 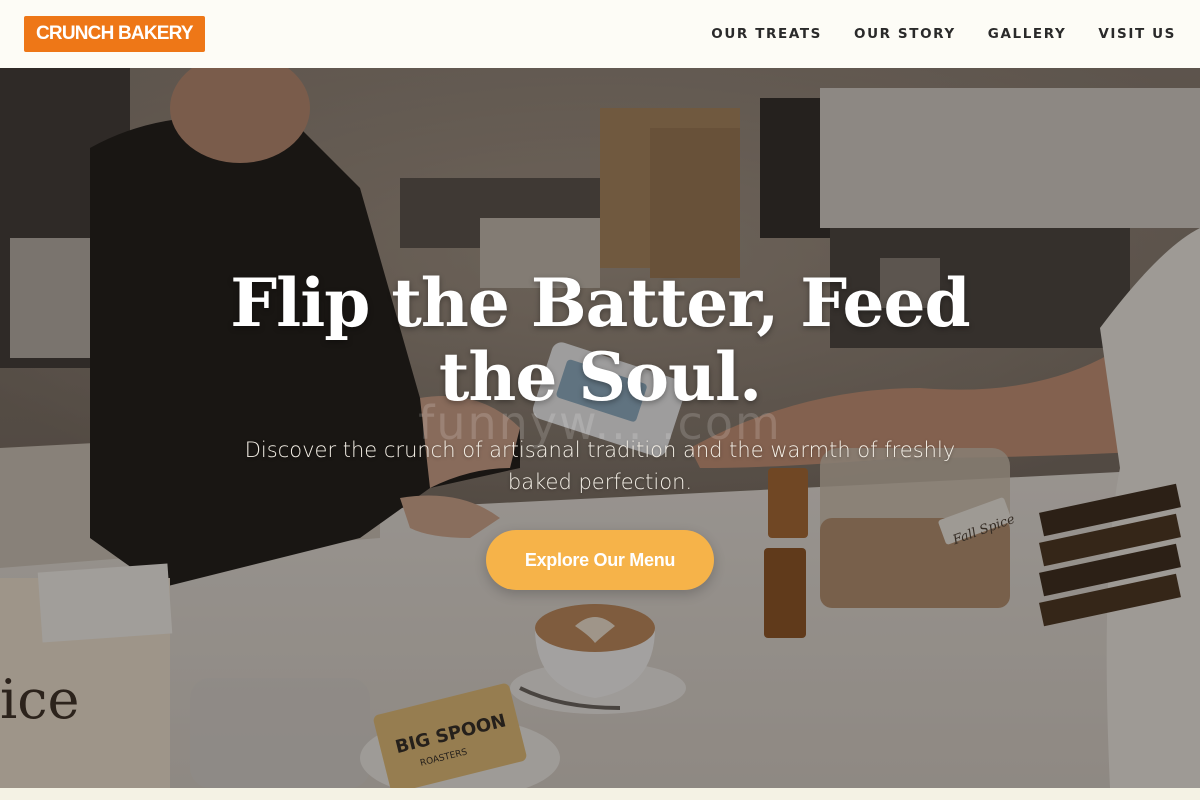 I want to click on main-nav: OUR TREATS OUR STORY GALLERY VISIT US, so click(x=943, y=34).